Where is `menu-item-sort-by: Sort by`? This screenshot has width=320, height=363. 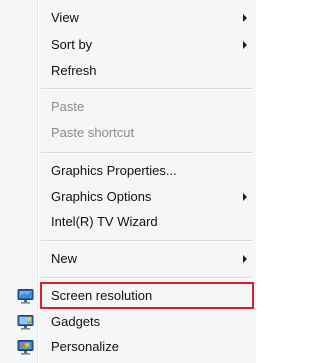
menu-item-sort-by: Sort by is located at coordinates (128, 45).